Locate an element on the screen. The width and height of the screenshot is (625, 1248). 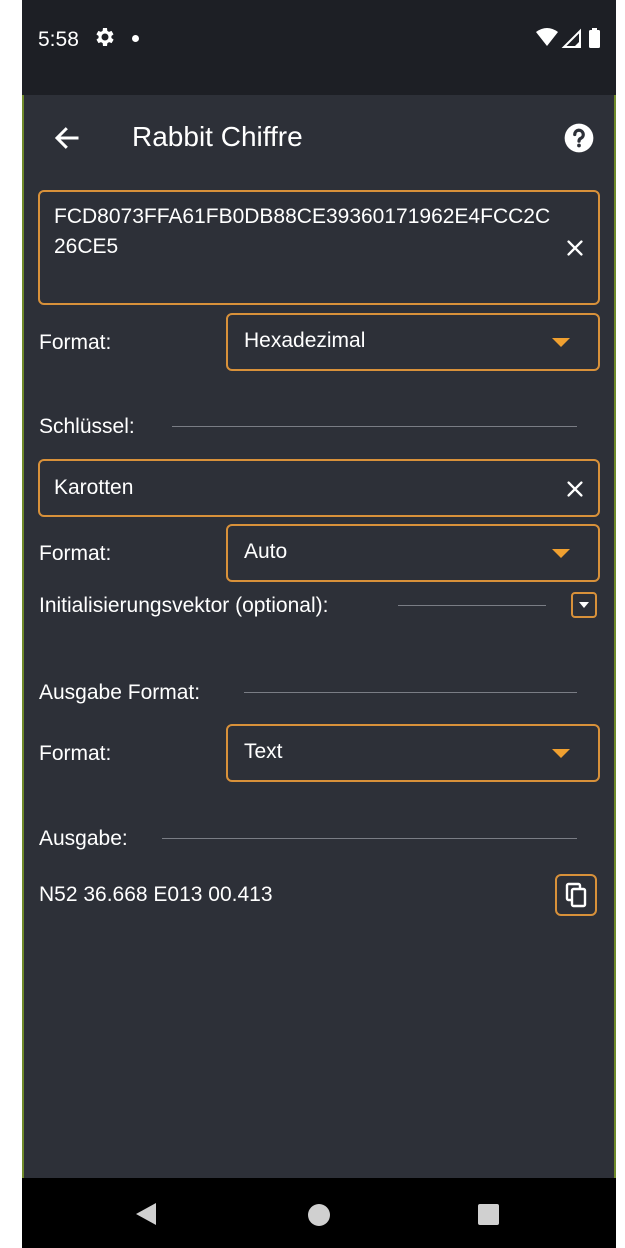
iv-expand-button is located at coordinates (584, 605).